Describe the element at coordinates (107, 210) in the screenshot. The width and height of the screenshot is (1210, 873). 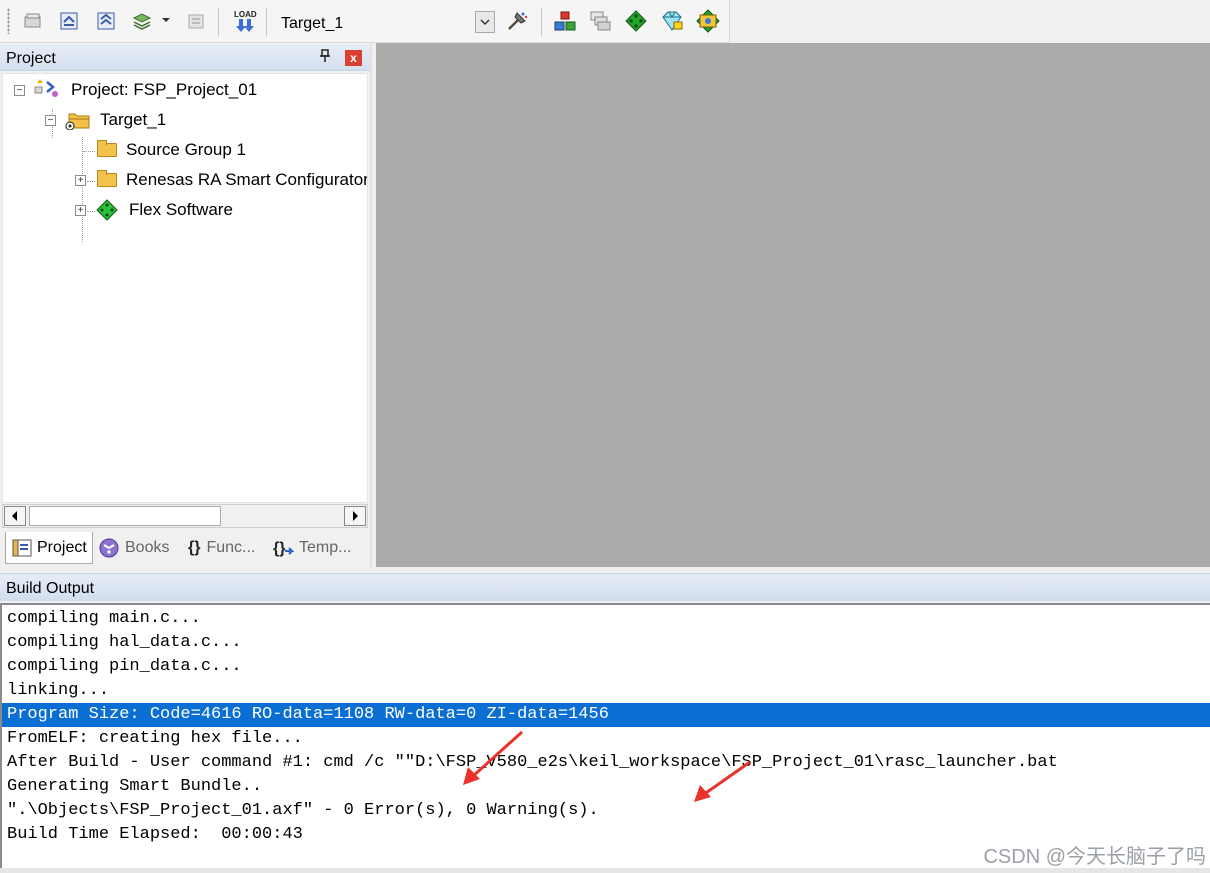
I see `component-diamond-icon` at that location.